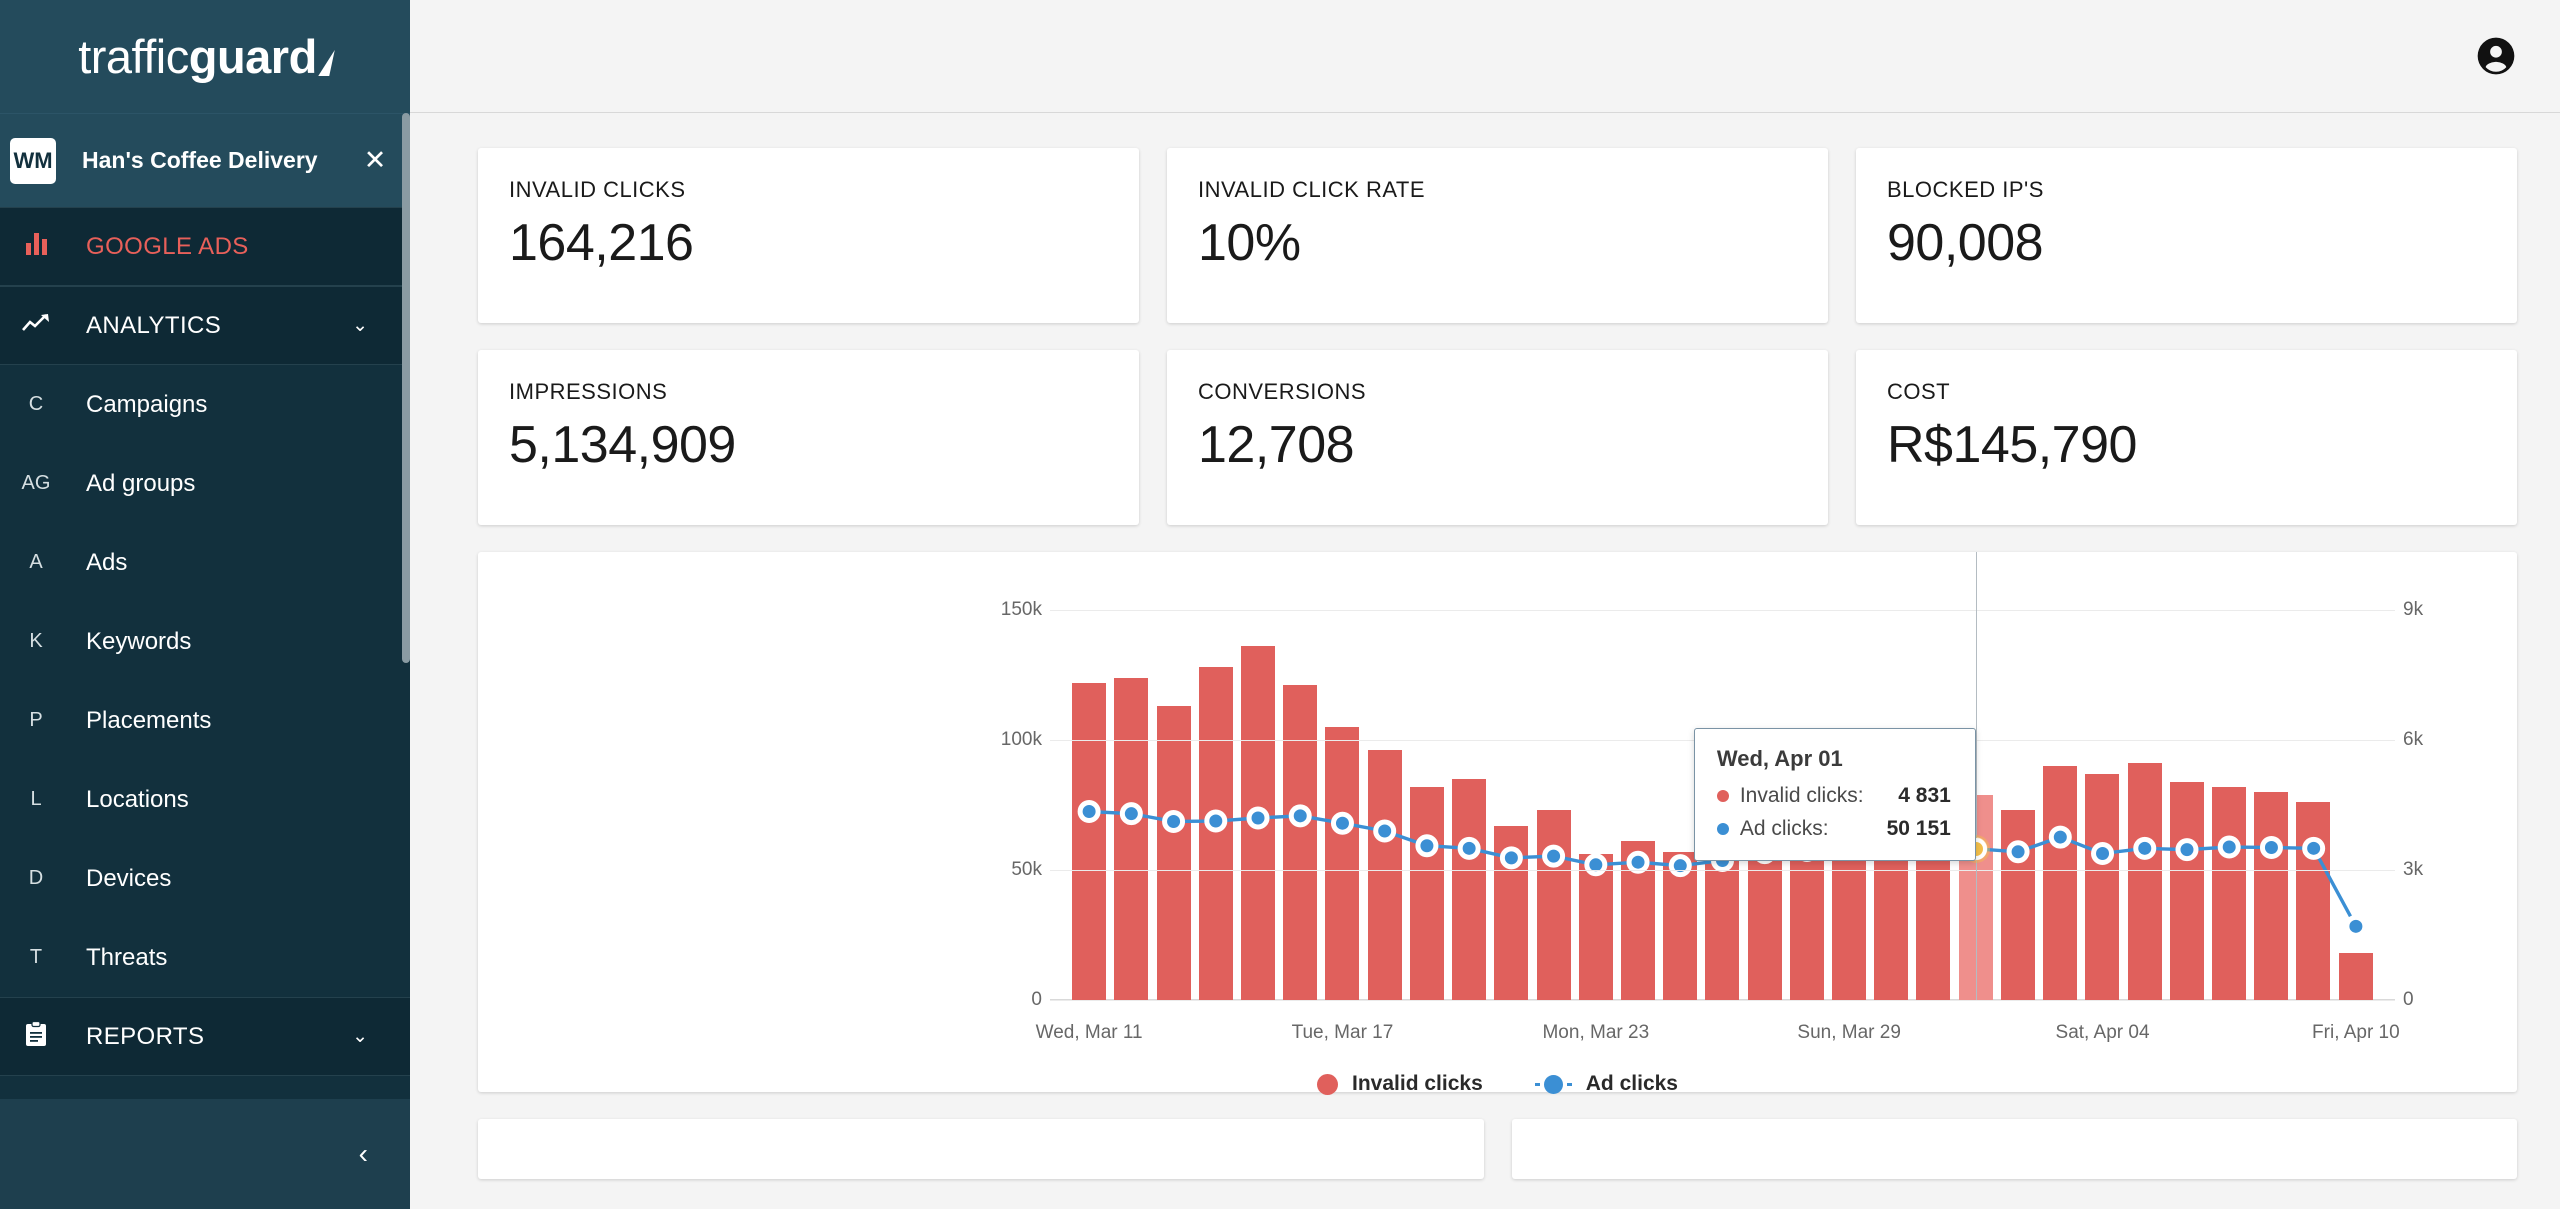 The width and height of the screenshot is (2560, 1209). Describe the element at coordinates (1249, 243) in the screenshot. I see `kpi-value: 10%` at that location.